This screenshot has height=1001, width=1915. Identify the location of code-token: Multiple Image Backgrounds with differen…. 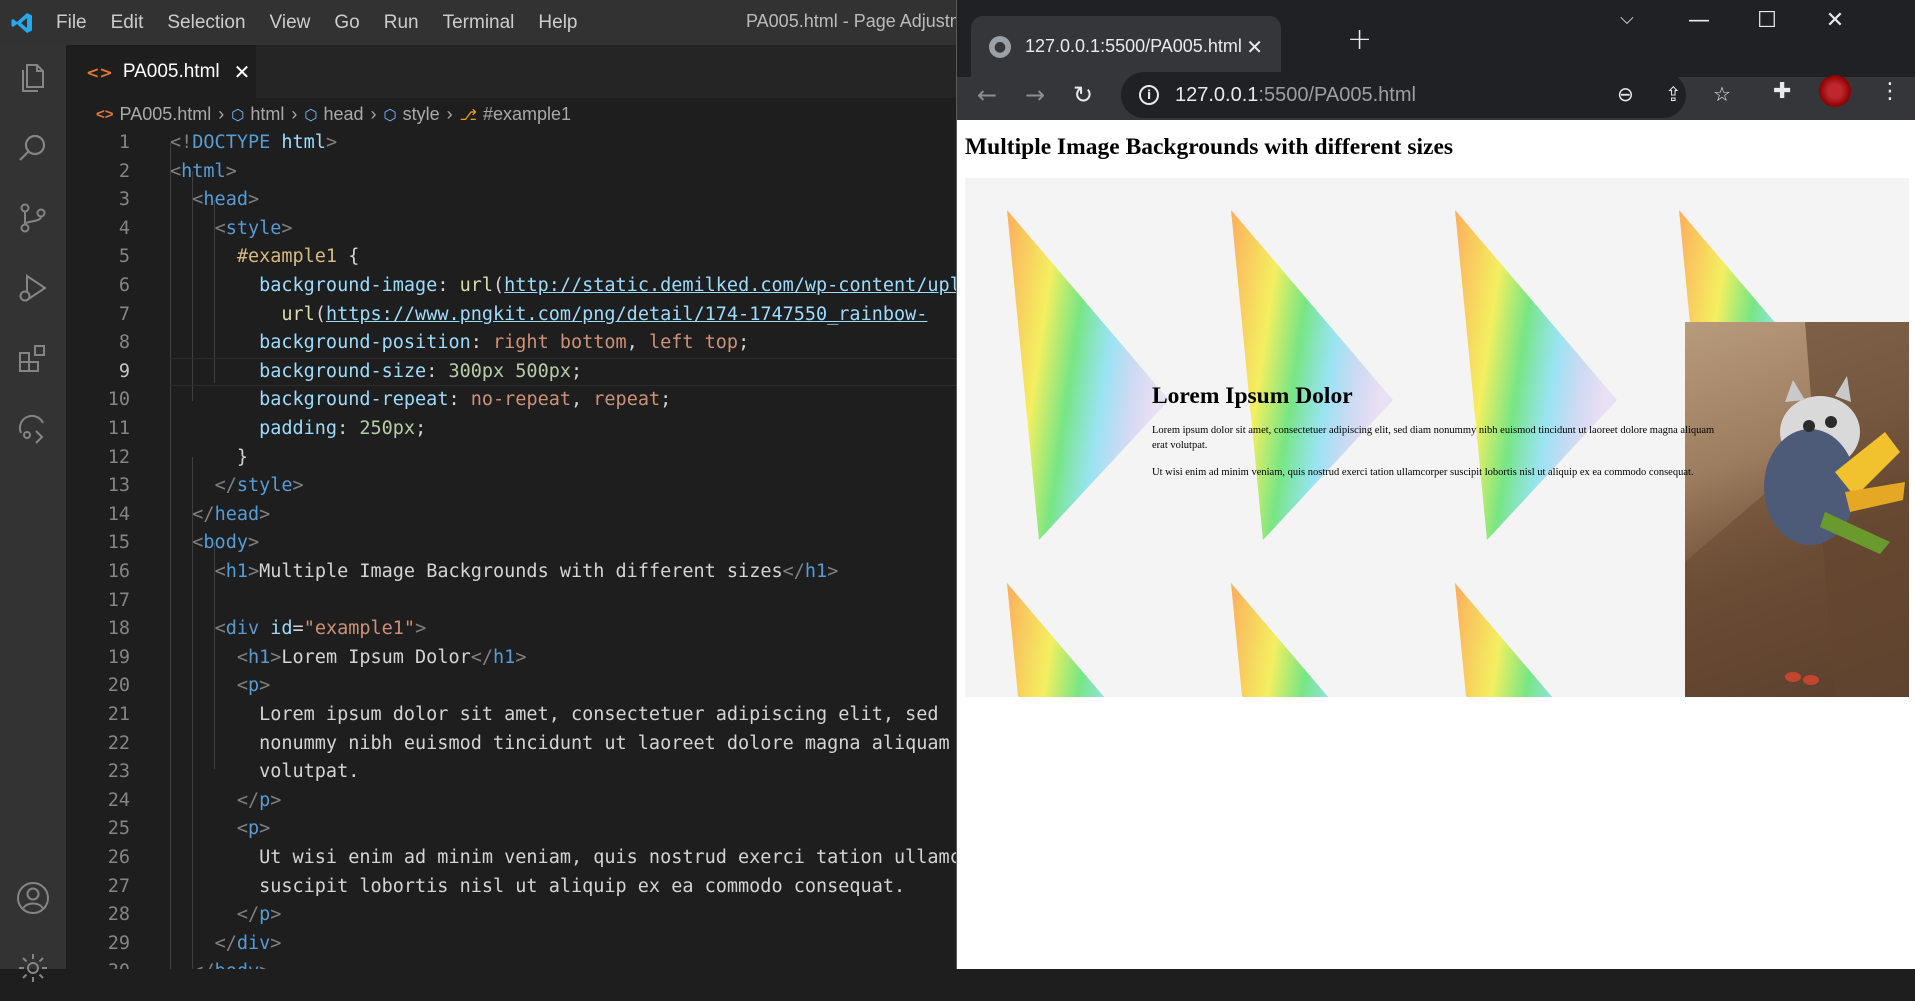
(521, 571).